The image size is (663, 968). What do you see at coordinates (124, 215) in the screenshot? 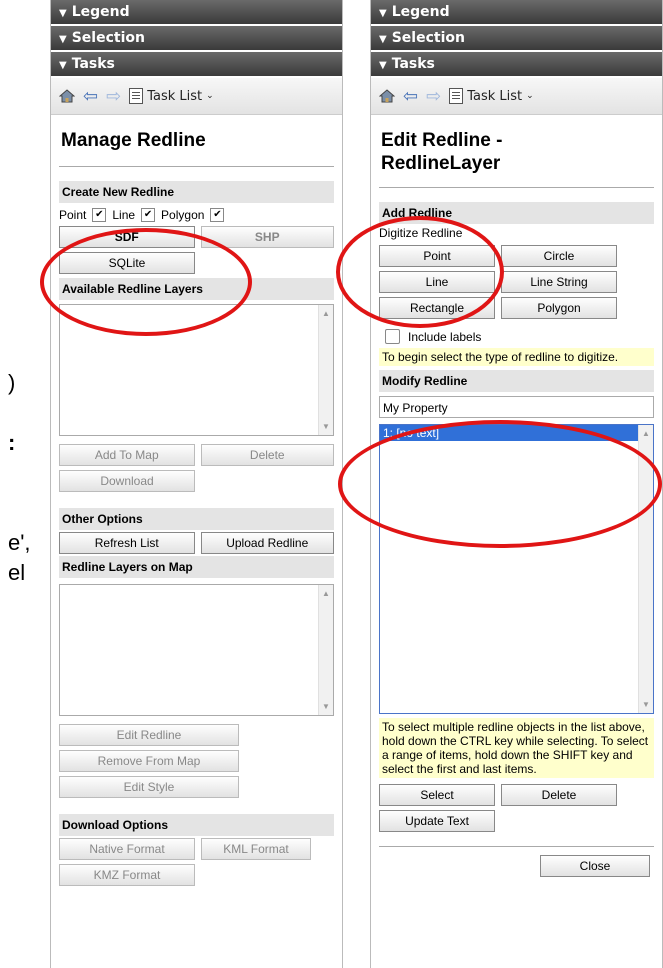
I see `line-label: Line` at bounding box center [124, 215].